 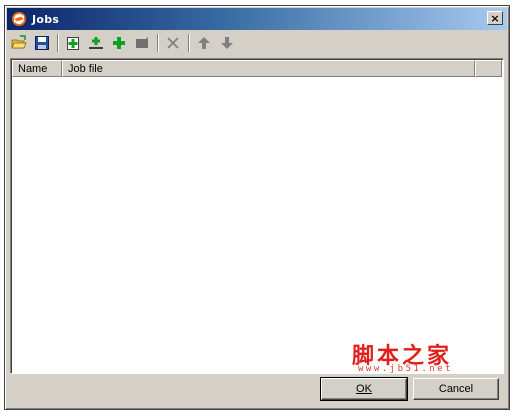 I want to click on open-folder-icon, so click(x=19, y=42).